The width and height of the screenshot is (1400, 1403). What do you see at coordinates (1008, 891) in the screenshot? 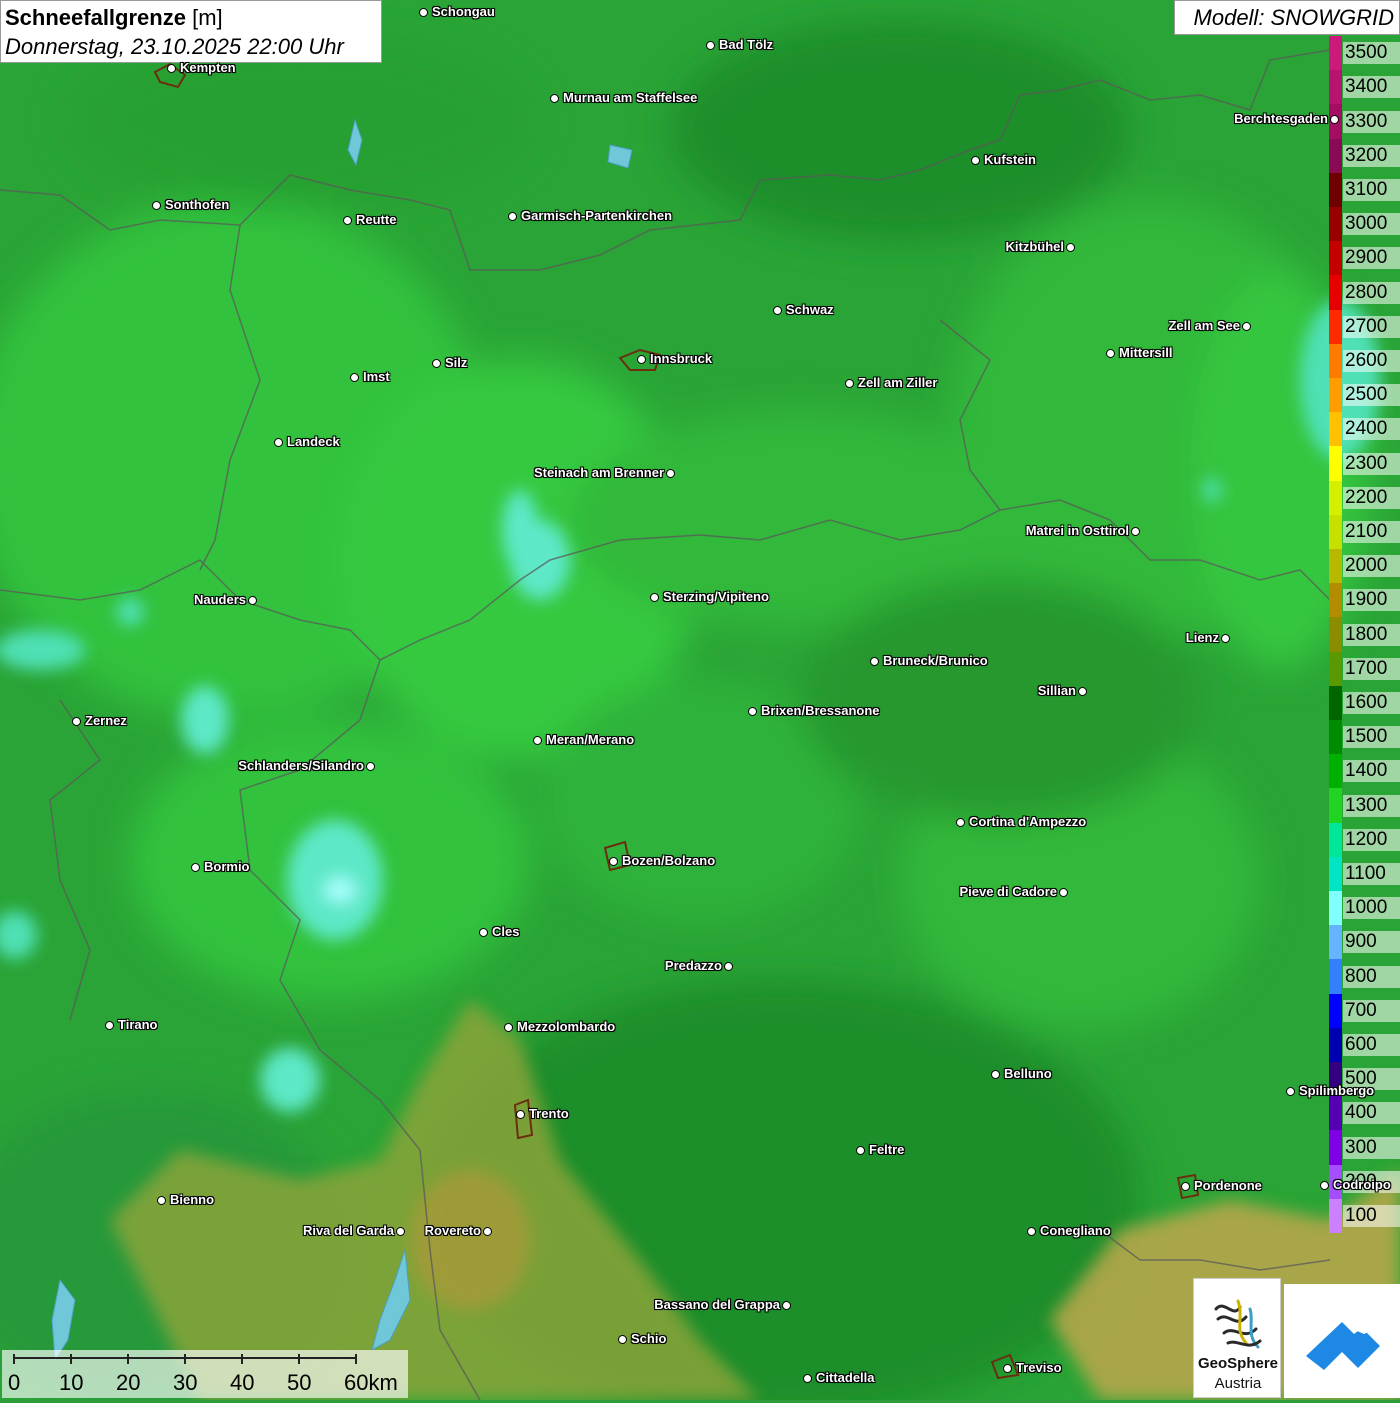
I see `city-label: Pieve di Cadore` at bounding box center [1008, 891].